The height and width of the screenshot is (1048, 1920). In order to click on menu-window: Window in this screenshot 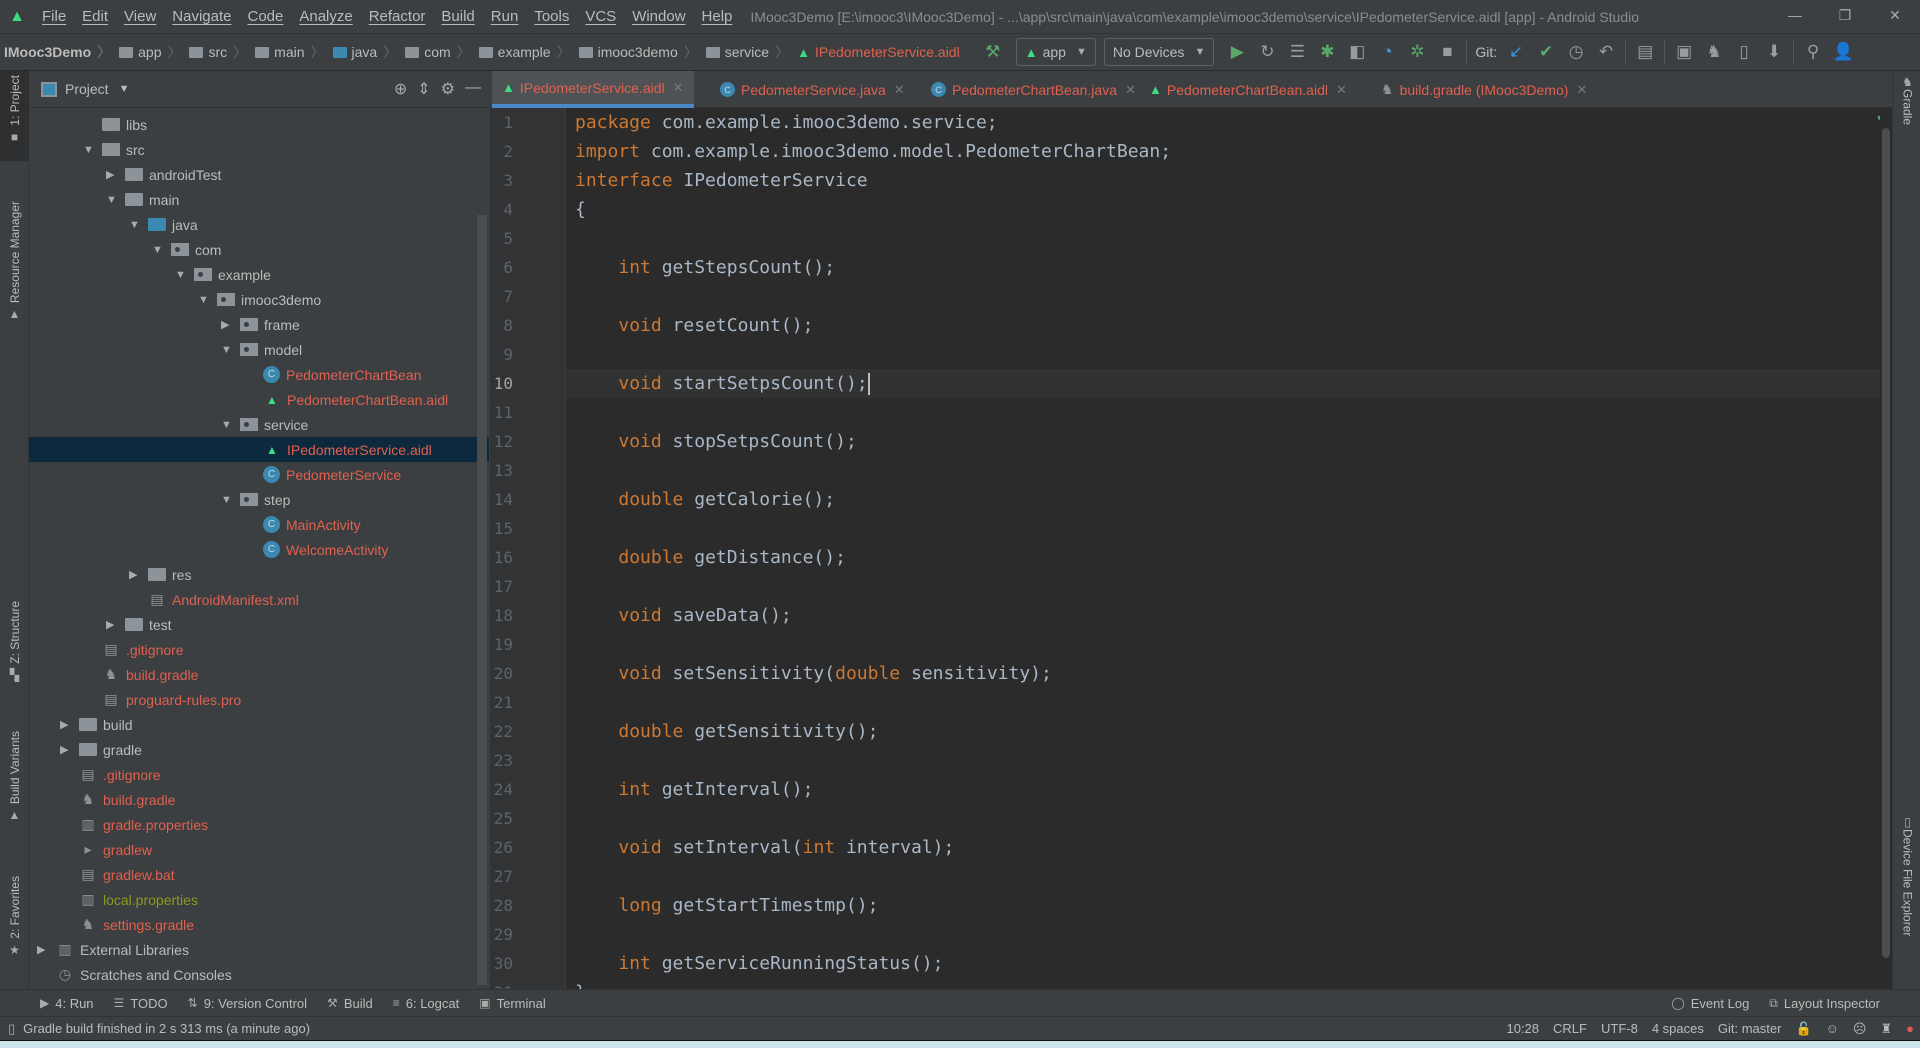, I will do `click(658, 16)`.